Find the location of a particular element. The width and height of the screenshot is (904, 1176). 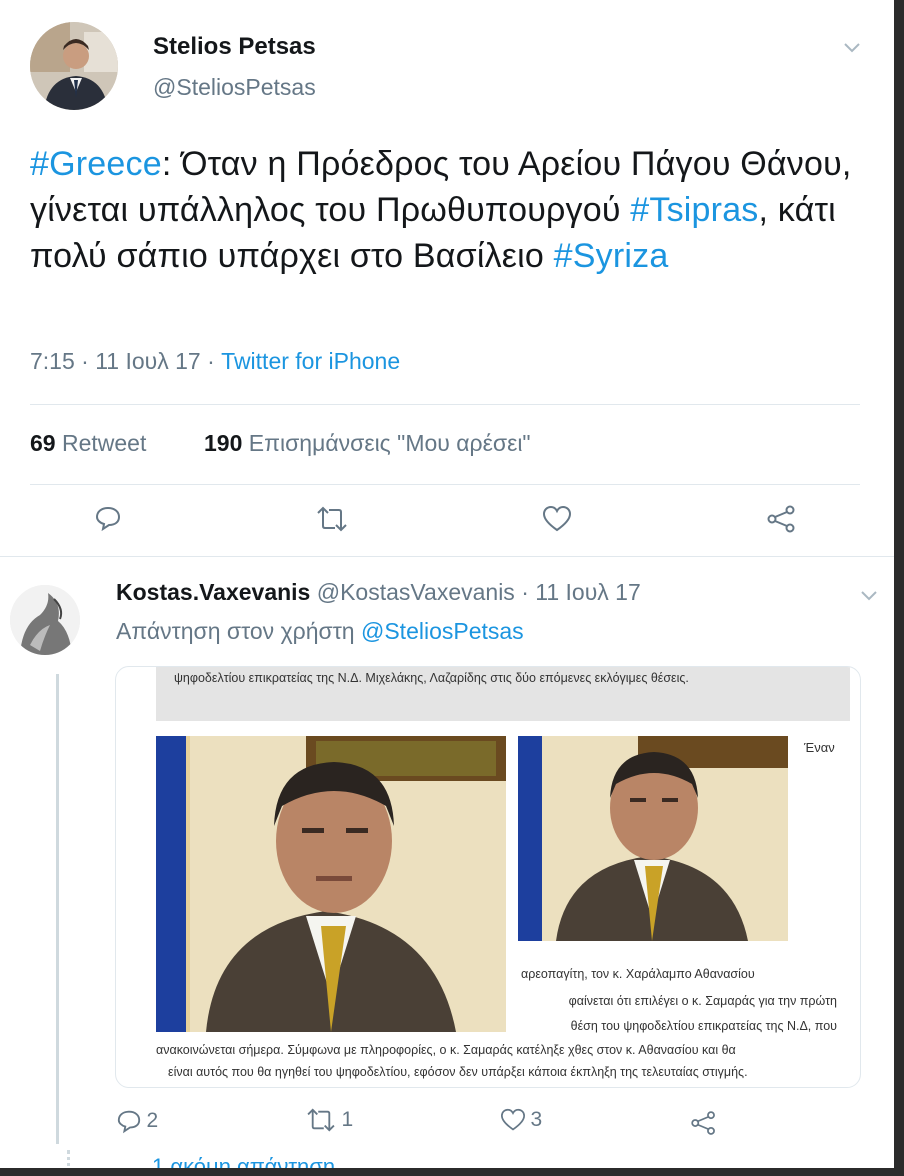

reply-action-reply: 2 is located at coordinates (137, 1121).